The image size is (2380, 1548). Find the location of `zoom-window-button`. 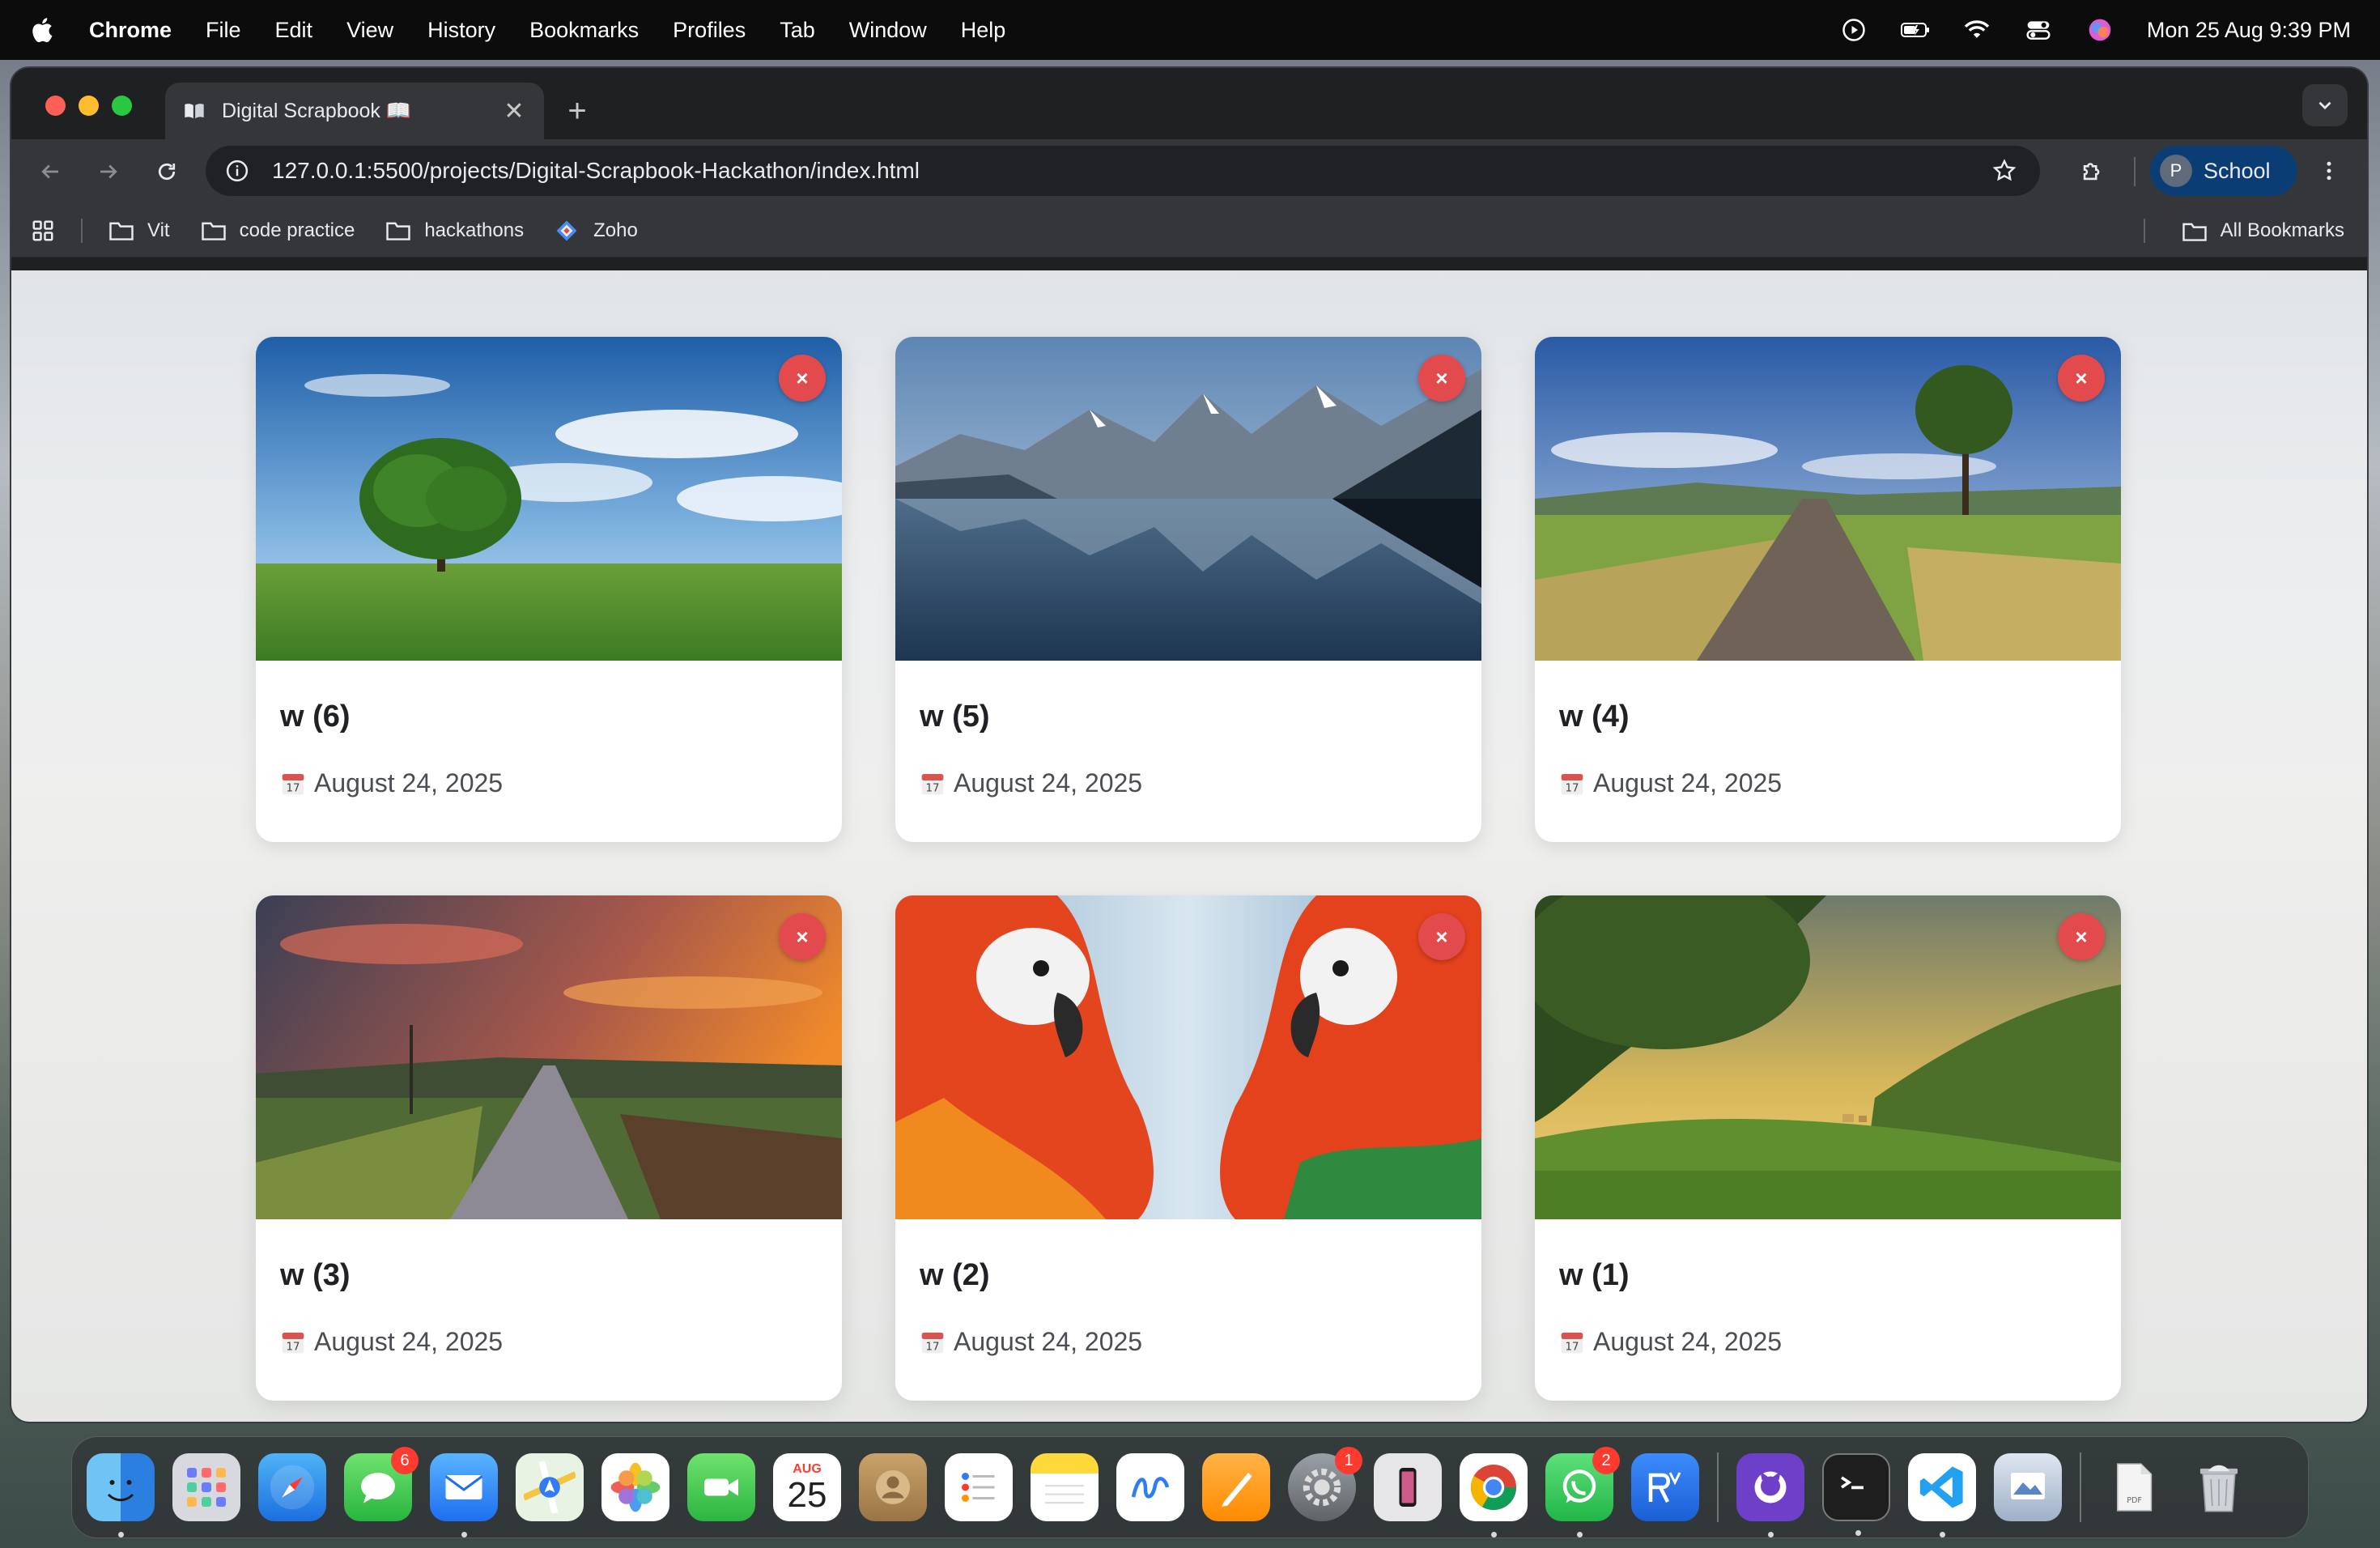

zoom-window-button is located at coordinates (122, 106).